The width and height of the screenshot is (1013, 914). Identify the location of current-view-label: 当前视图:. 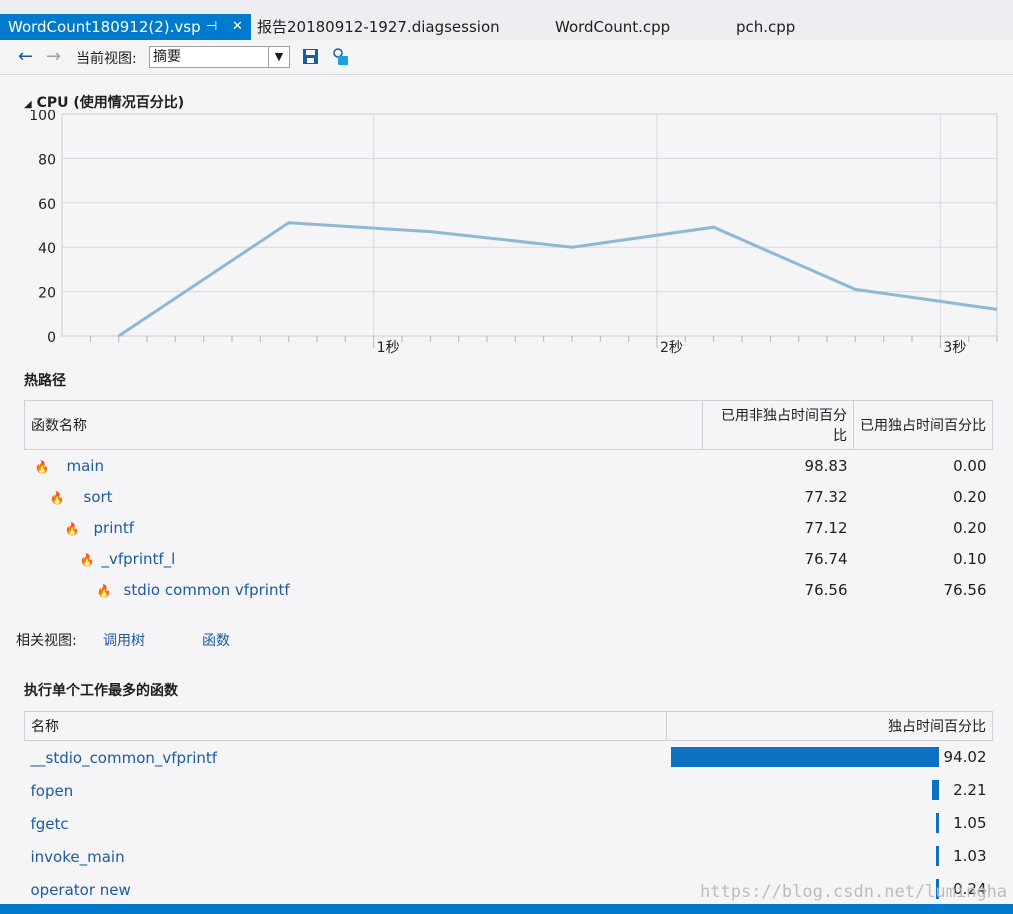
(106, 59).